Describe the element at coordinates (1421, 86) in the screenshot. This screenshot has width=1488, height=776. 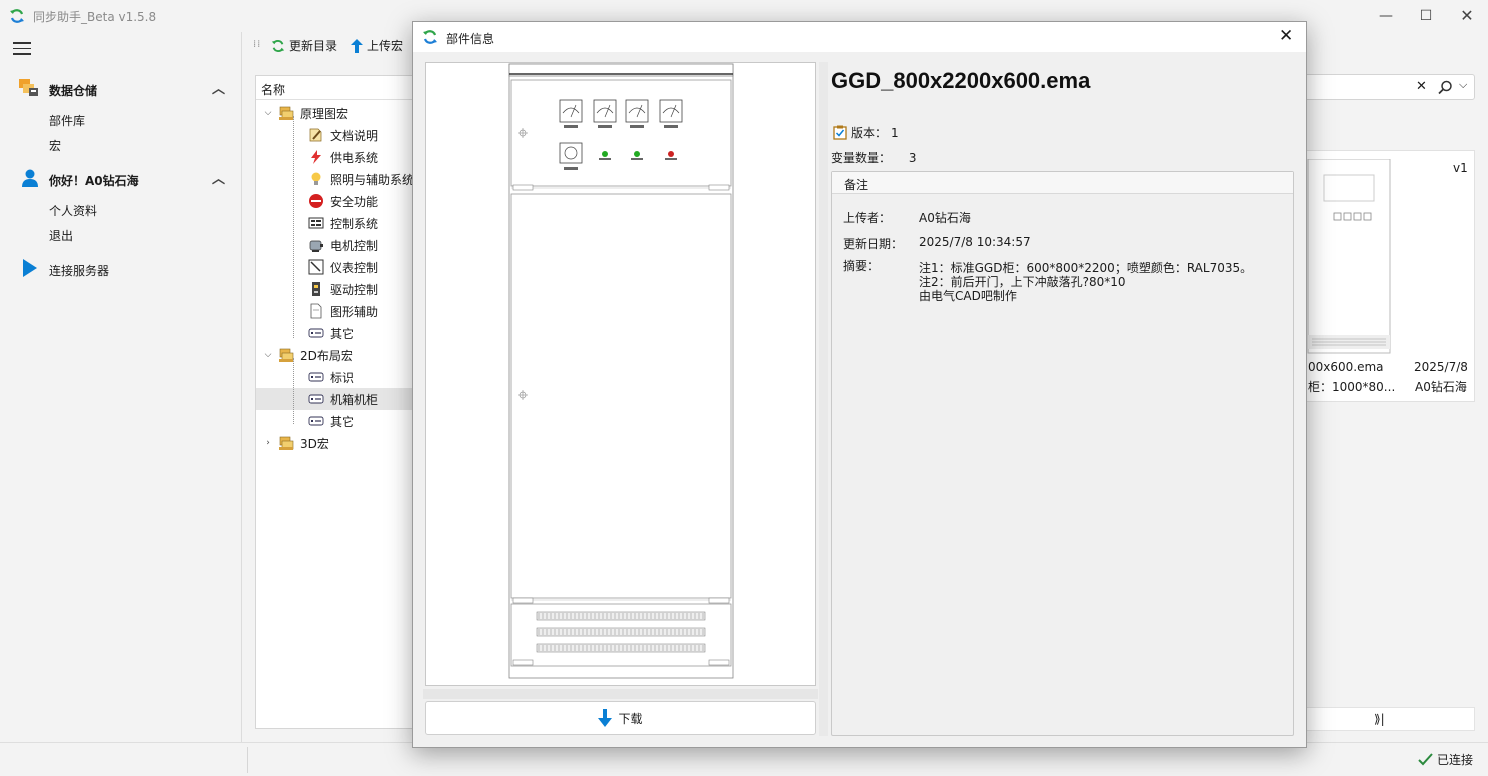
I see `clear-icon: ✕` at that location.